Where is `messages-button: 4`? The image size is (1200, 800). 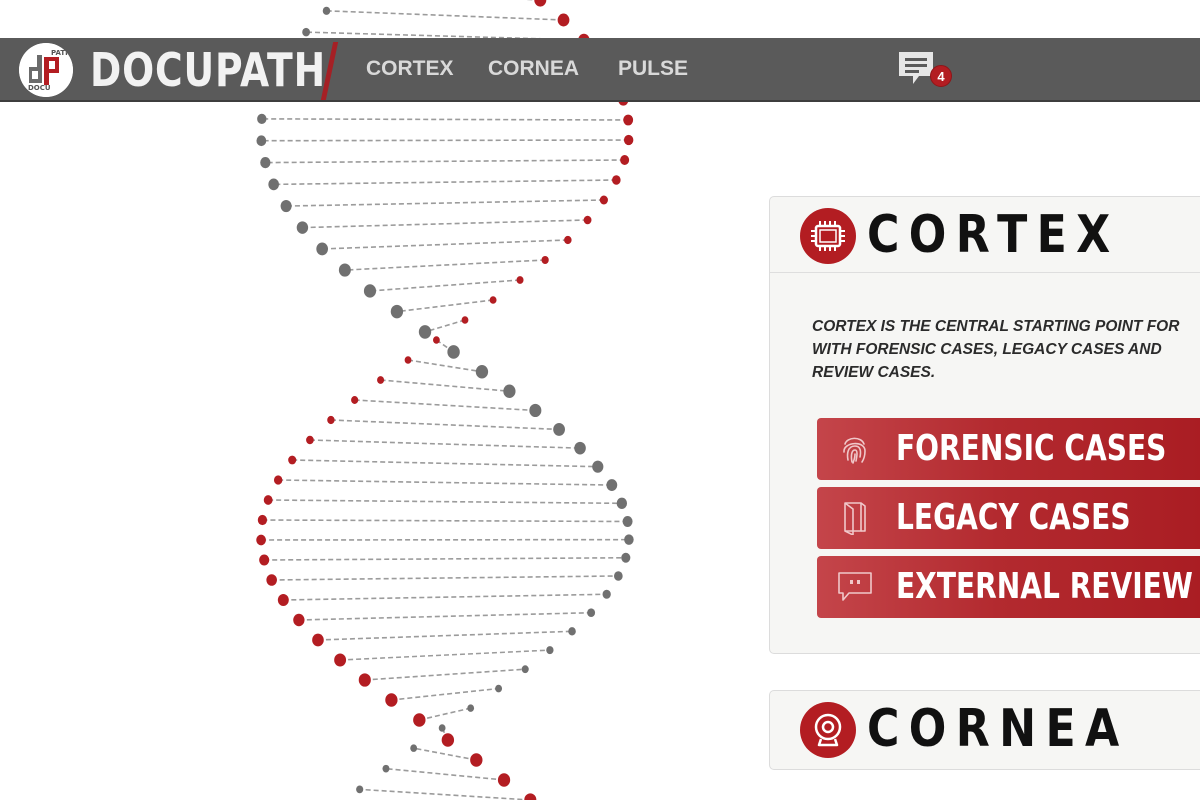
messages-button: 4 is located at coordinates (927, 70).